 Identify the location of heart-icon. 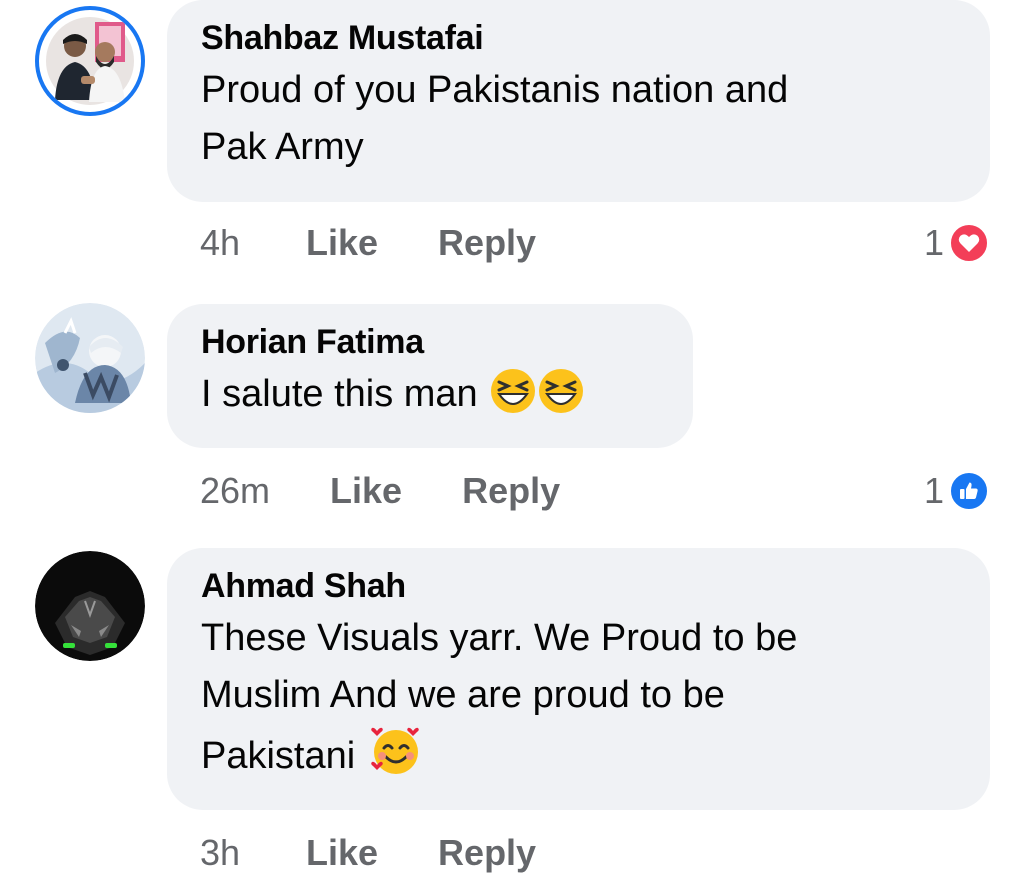
(969, 243).